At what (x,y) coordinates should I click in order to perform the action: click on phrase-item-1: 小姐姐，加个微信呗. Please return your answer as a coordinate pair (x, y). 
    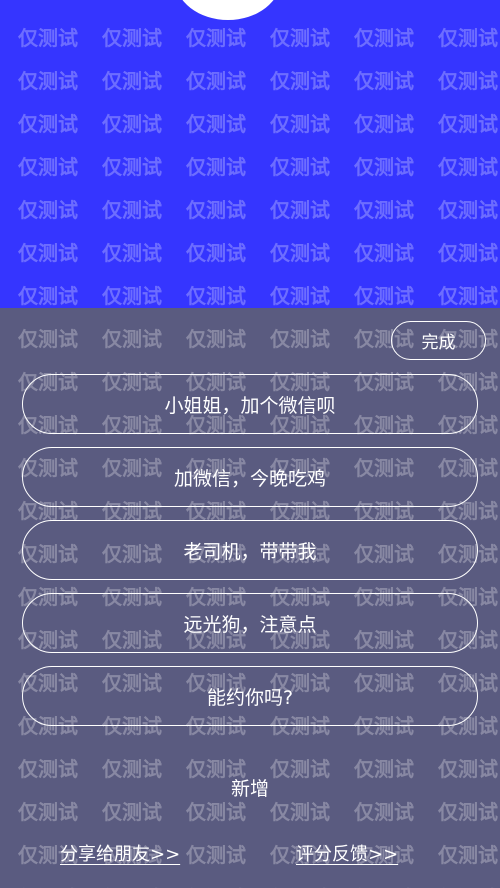
    Looking at the image, I should click on (250, 404).